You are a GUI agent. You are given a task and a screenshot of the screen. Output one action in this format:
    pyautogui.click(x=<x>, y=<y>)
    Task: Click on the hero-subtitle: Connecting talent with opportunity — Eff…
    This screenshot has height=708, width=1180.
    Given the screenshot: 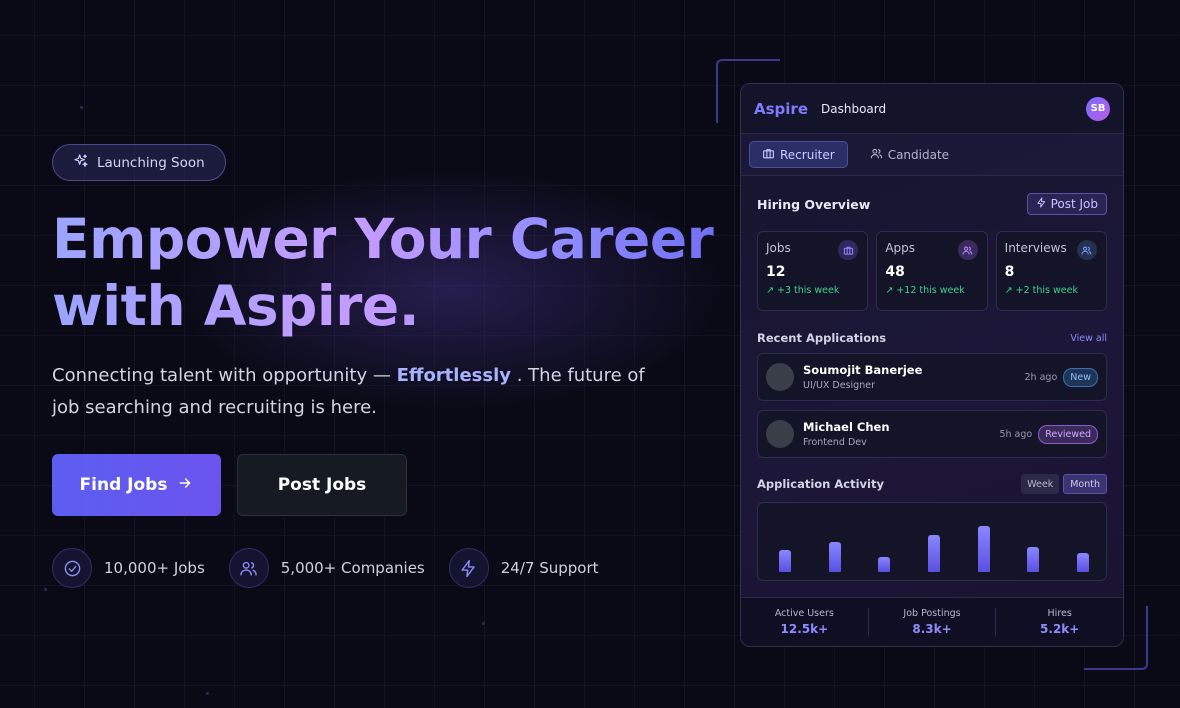 What is the action you would take?
    pyautogui.click(x=352, y=392)
    